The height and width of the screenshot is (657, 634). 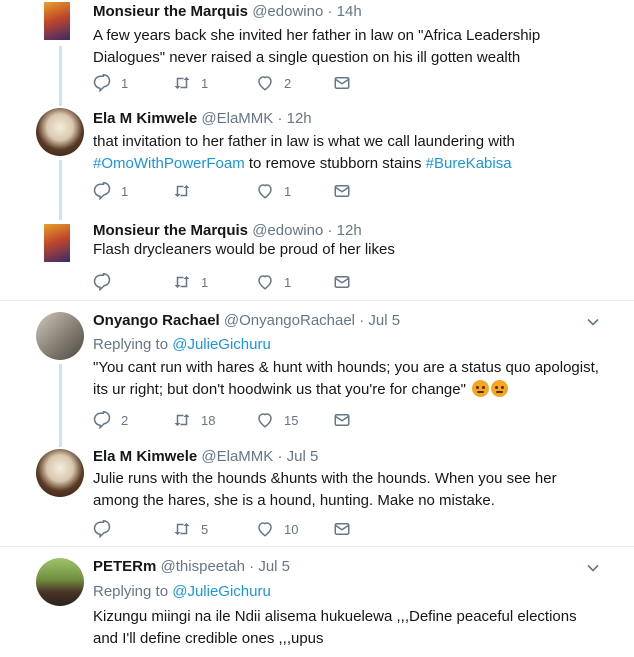 I want to click on author-name: Onyango Rachael, so click(x=156, y=320).